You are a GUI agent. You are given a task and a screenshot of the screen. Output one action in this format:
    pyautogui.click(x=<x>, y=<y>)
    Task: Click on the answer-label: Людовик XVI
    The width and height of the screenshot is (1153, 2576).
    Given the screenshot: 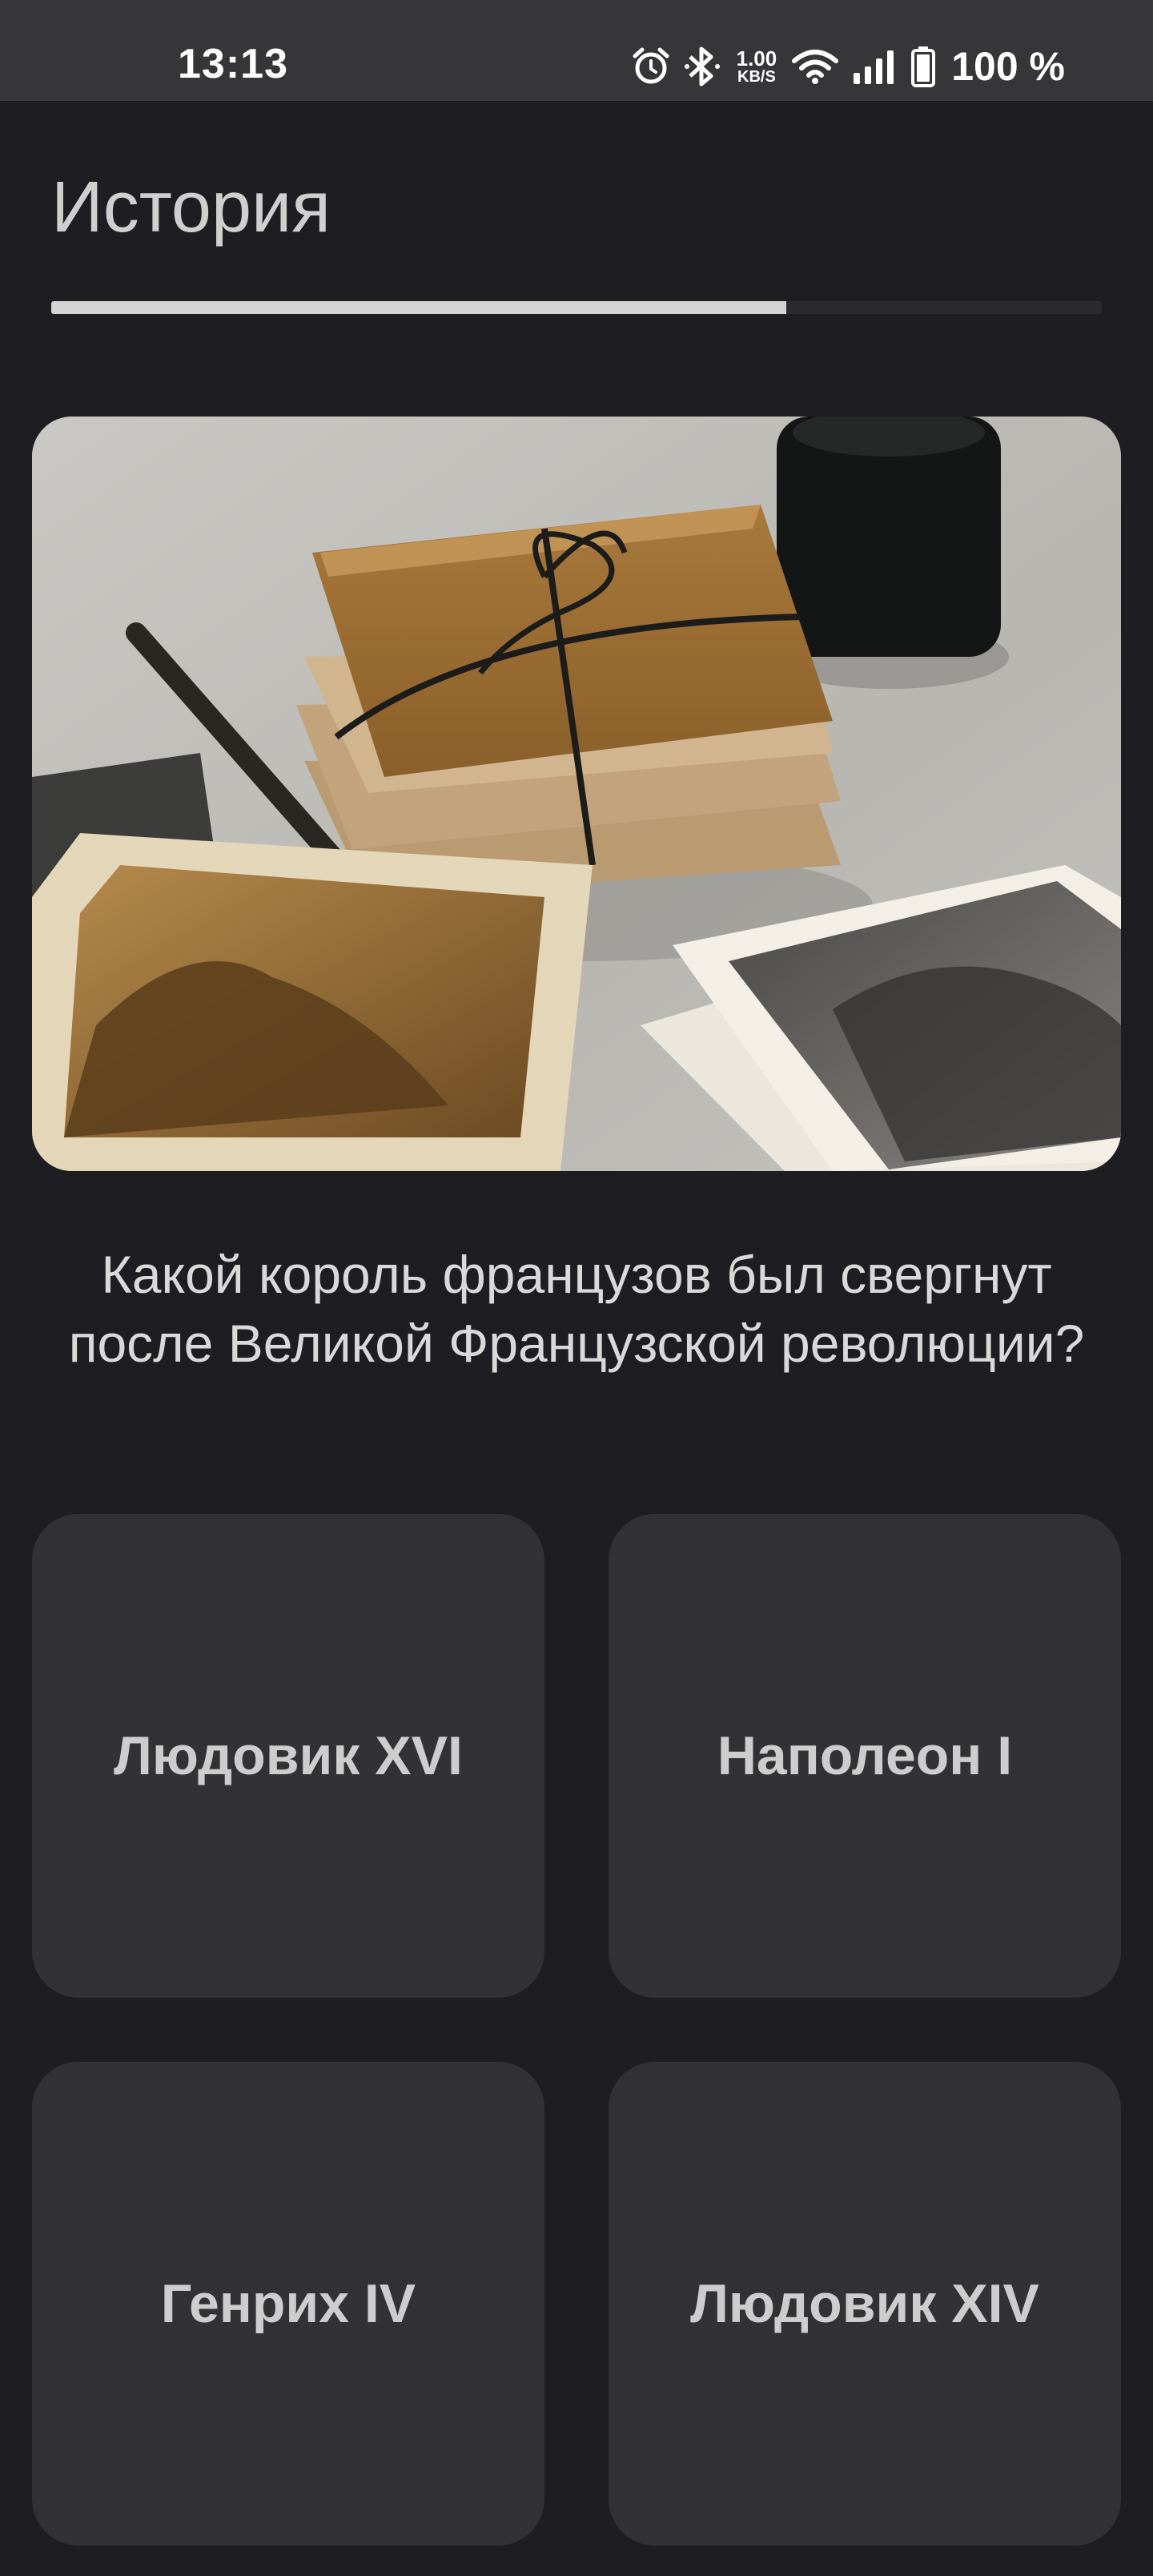 What is the action you would take?
    pyautogui.click(x=289, y=1755)
    